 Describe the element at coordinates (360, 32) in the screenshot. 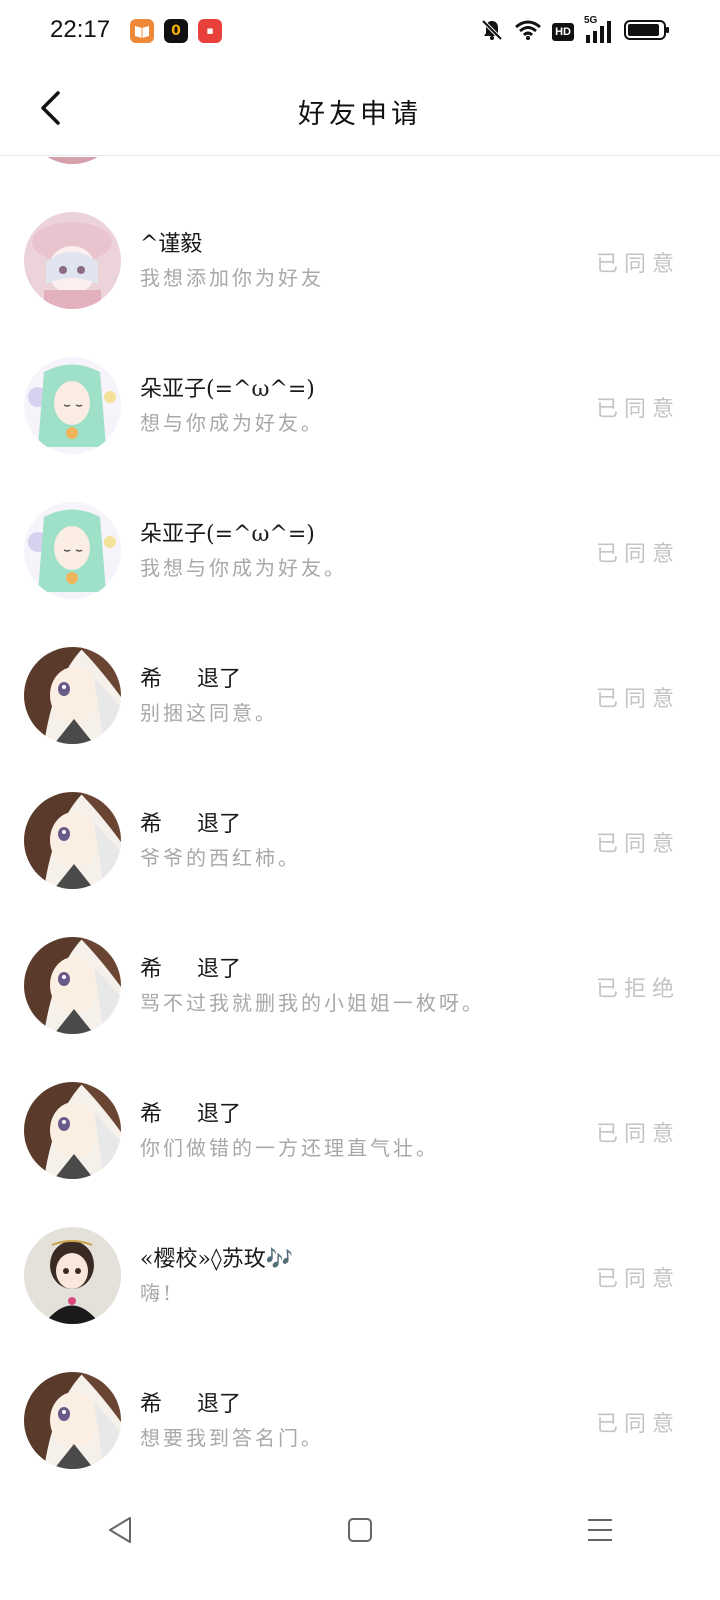

I see `status-bar: 22:17 0 ■ HD 5G` at that location.